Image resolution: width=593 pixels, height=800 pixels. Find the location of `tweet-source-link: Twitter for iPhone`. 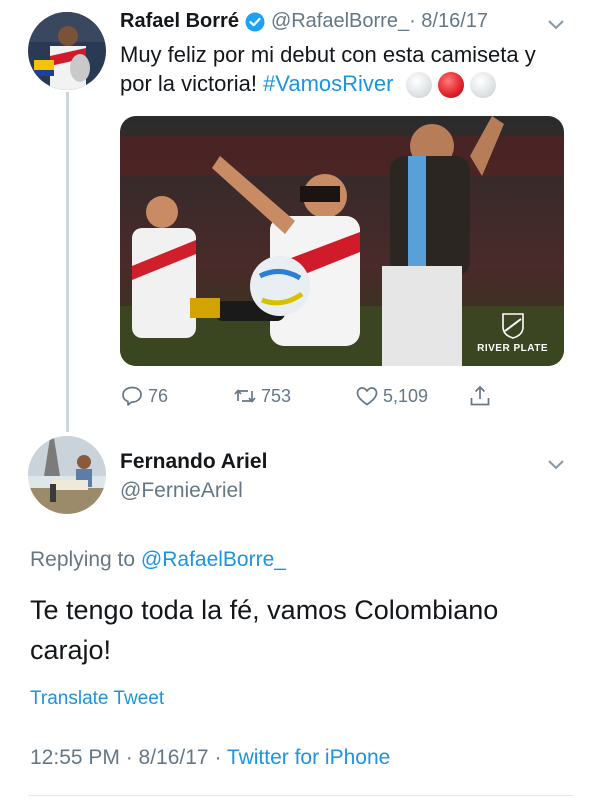

tweet-source-link: Twitter for iPhone is located at coordinates (308, 757).